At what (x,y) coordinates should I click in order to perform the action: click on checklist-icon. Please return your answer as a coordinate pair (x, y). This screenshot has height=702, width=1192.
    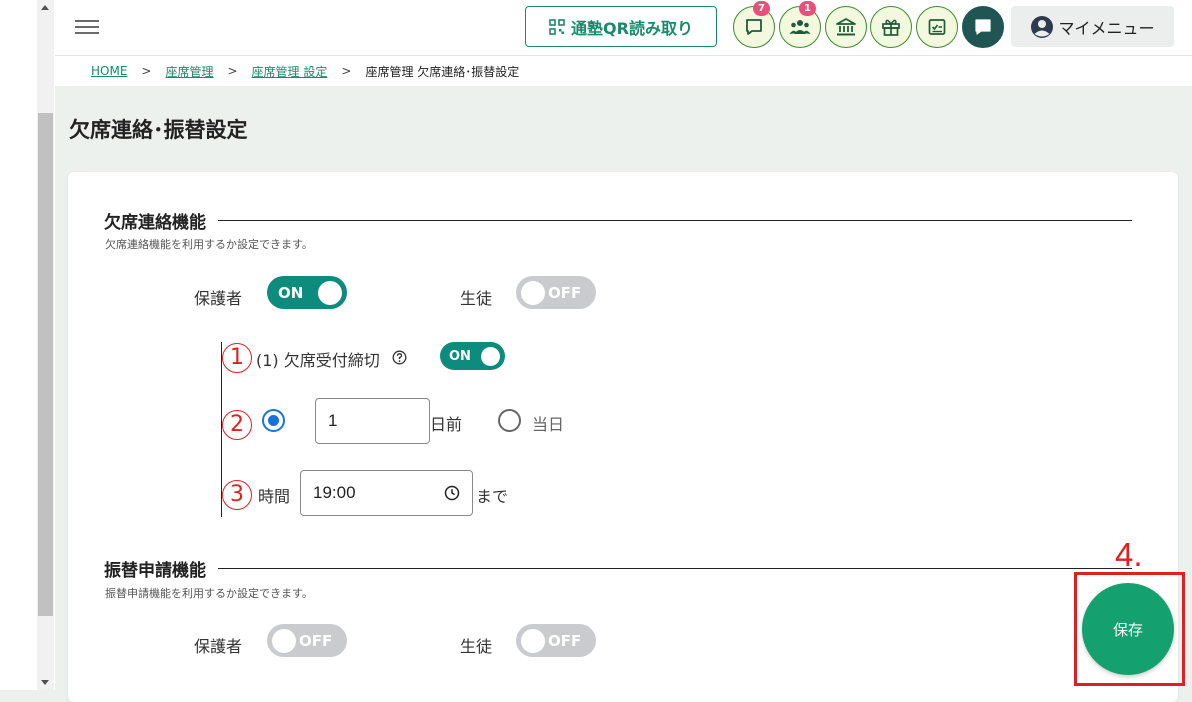
    Looking at the image, I should click on (937, 27).